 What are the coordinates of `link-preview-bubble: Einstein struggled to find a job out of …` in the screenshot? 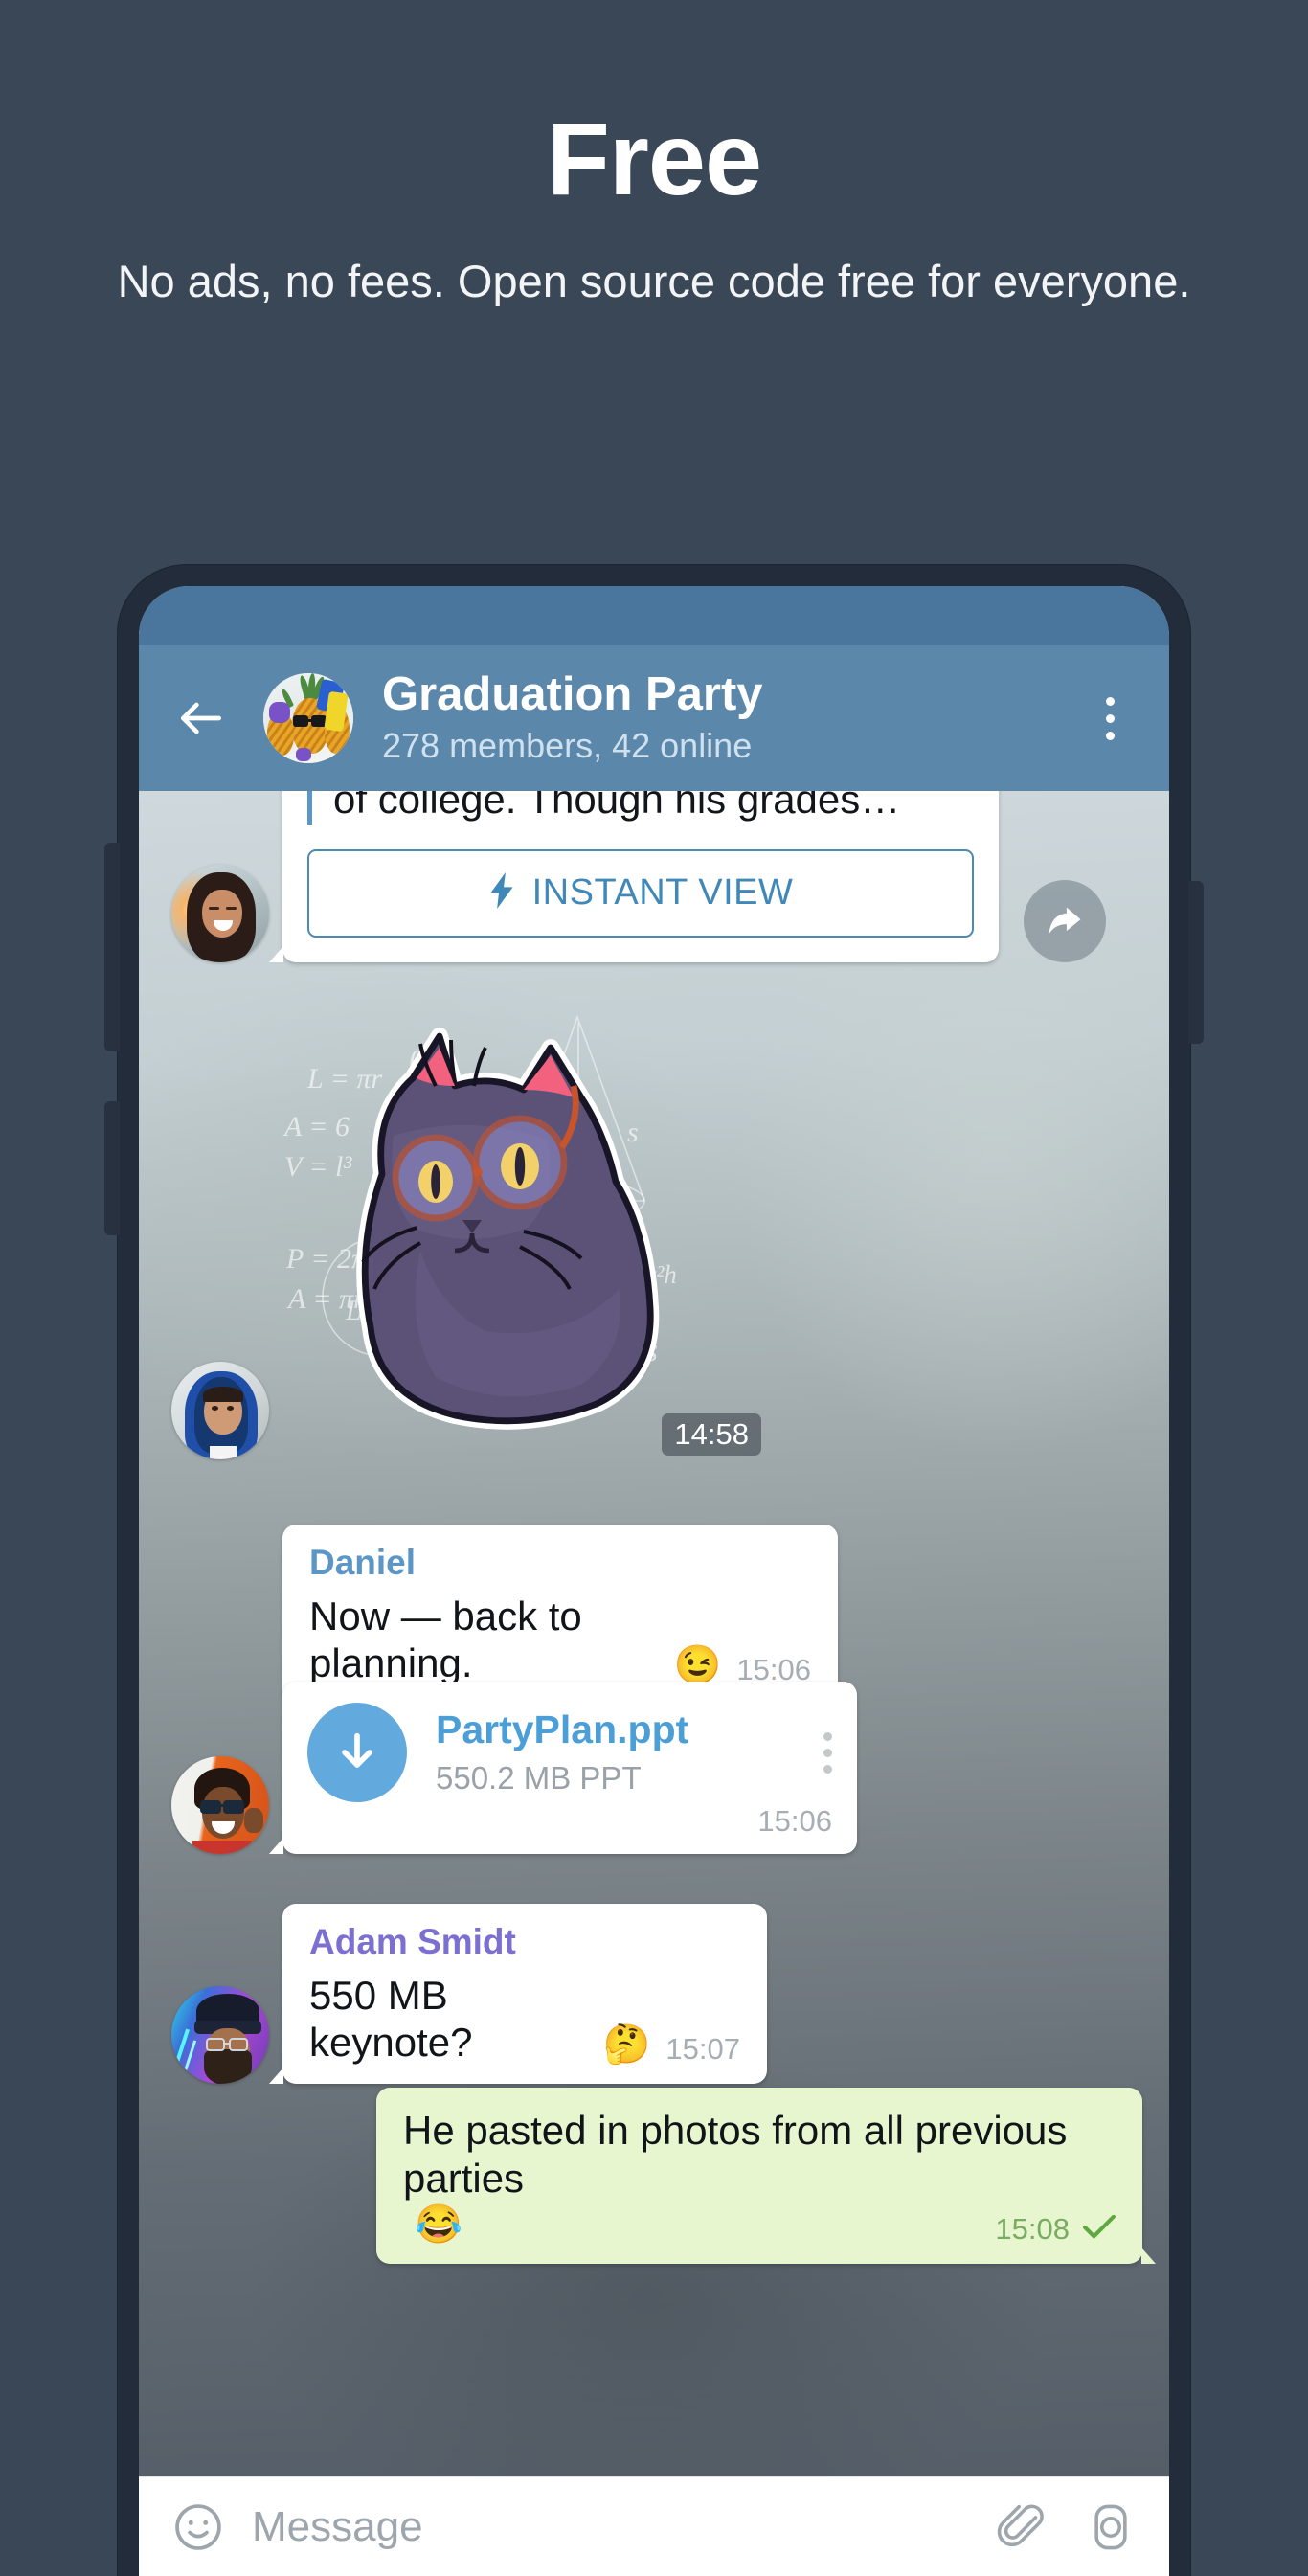 It's located at (634, 876).